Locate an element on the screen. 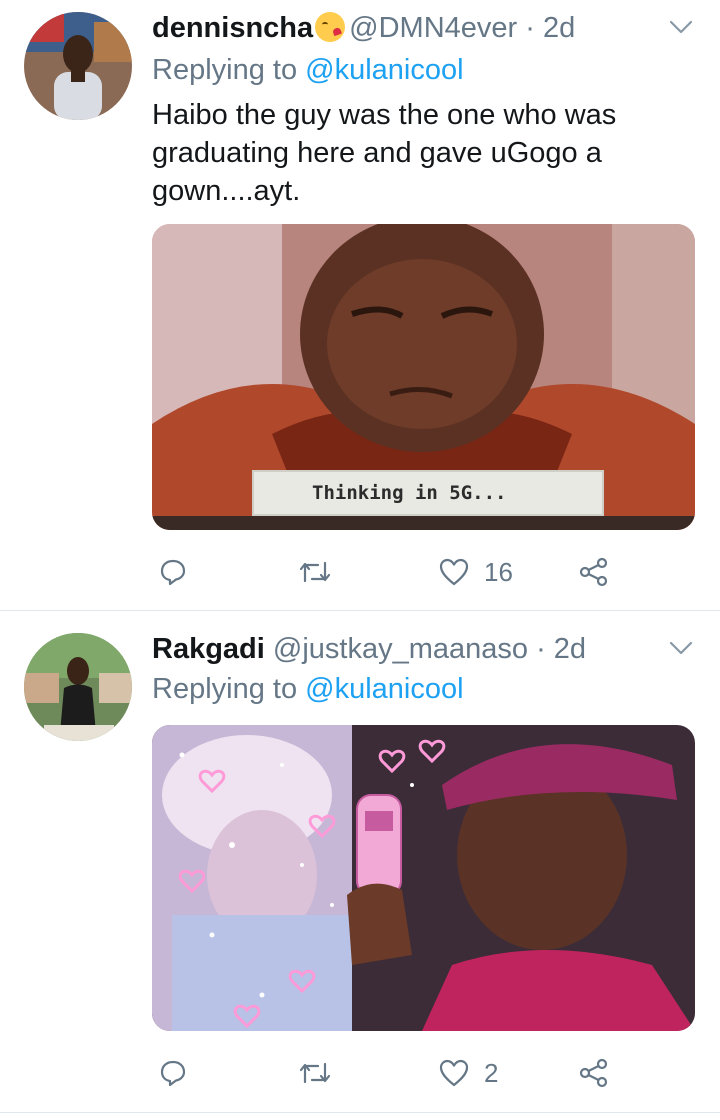 The width and height of the screenshot is (720, 1120). display-name: Rakgadi is located at coordinates (208, 649).